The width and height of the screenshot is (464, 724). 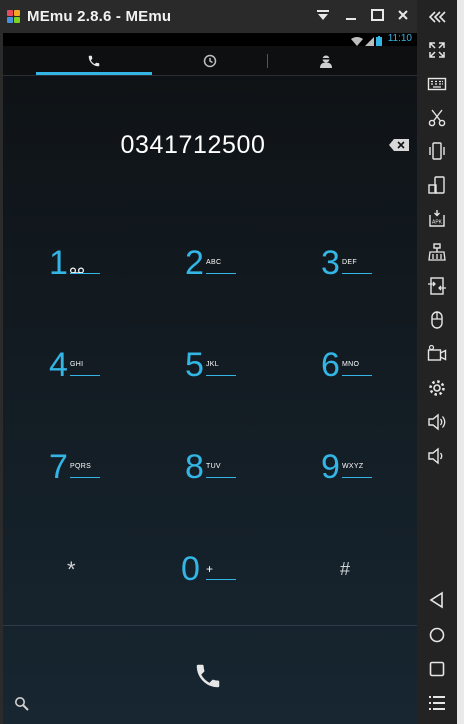 What do you see at coordinates (245, 477) in the screenshot?
I see `key-8: 8 TUV` at bounding box center [245, 477].